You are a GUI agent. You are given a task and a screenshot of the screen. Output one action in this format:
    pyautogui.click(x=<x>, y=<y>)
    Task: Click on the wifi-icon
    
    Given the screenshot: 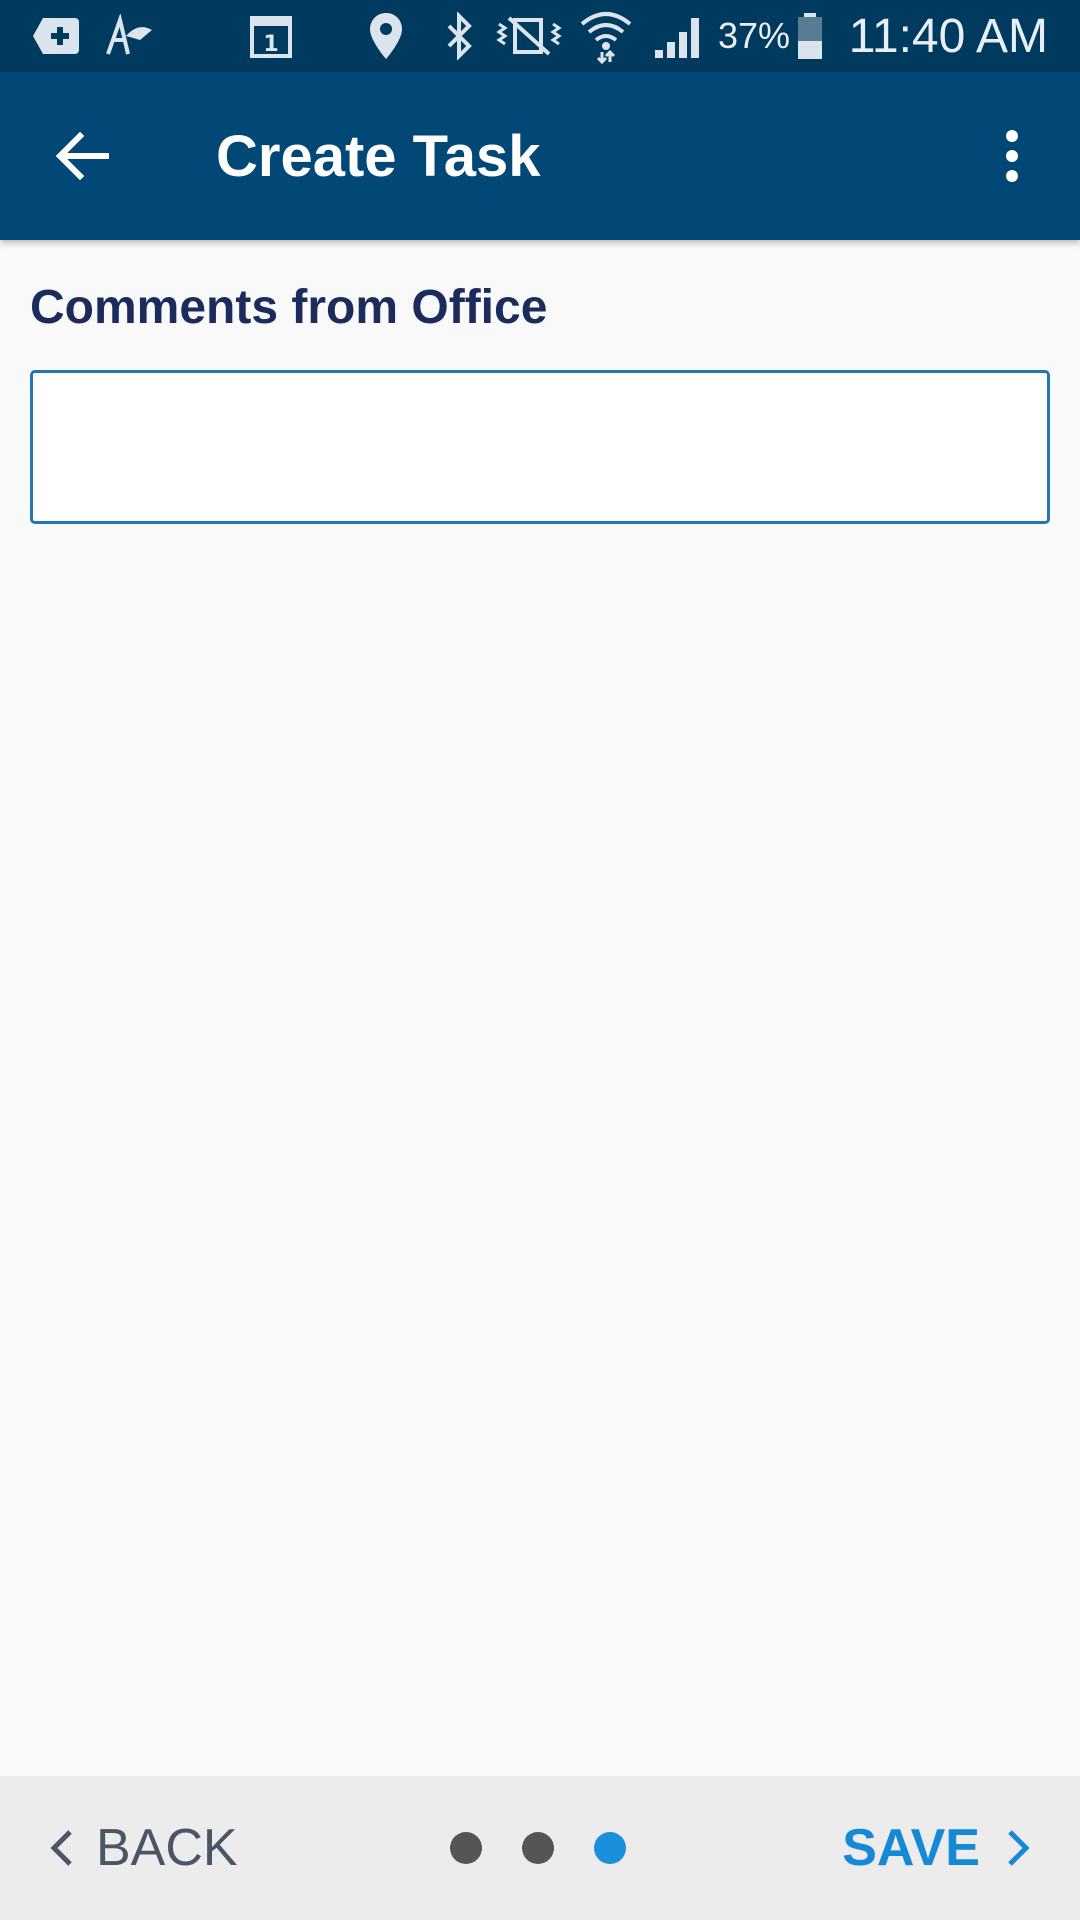 What is the action you would take?
    pyautogui.click(x=606, y=36)
    